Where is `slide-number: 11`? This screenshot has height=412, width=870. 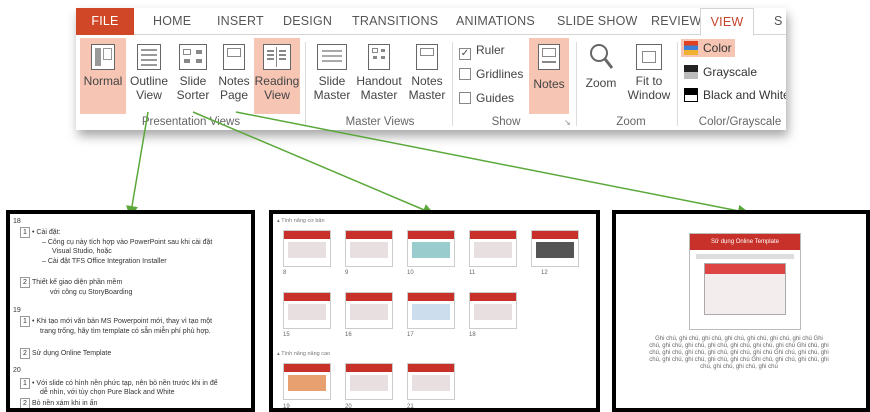
slide-number: 11 is located at coordinates (472, 273).